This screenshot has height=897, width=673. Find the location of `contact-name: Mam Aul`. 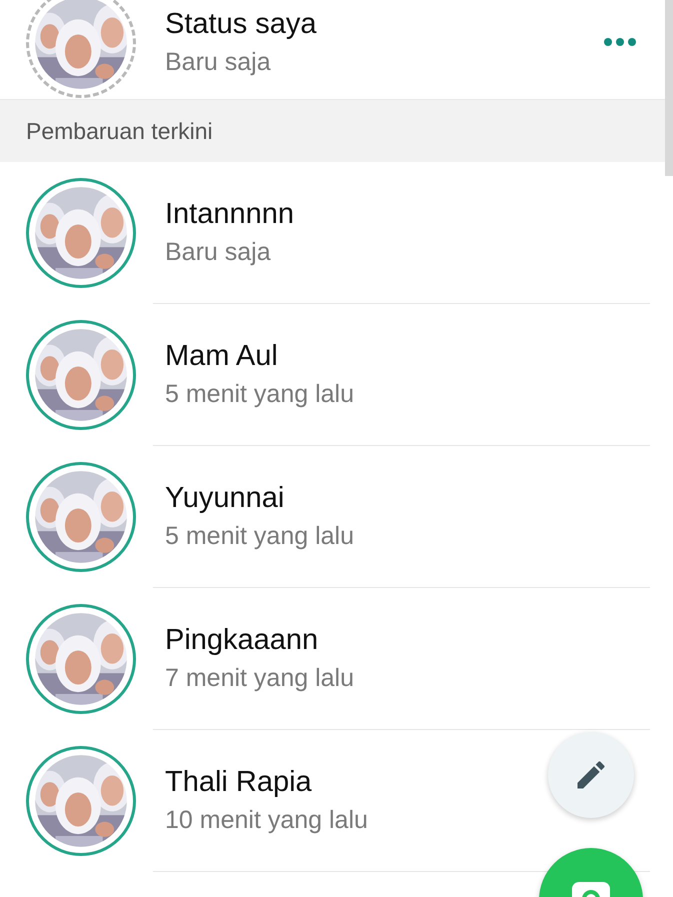

contact-name: Mam Aul is located at coordinates (221, 356).